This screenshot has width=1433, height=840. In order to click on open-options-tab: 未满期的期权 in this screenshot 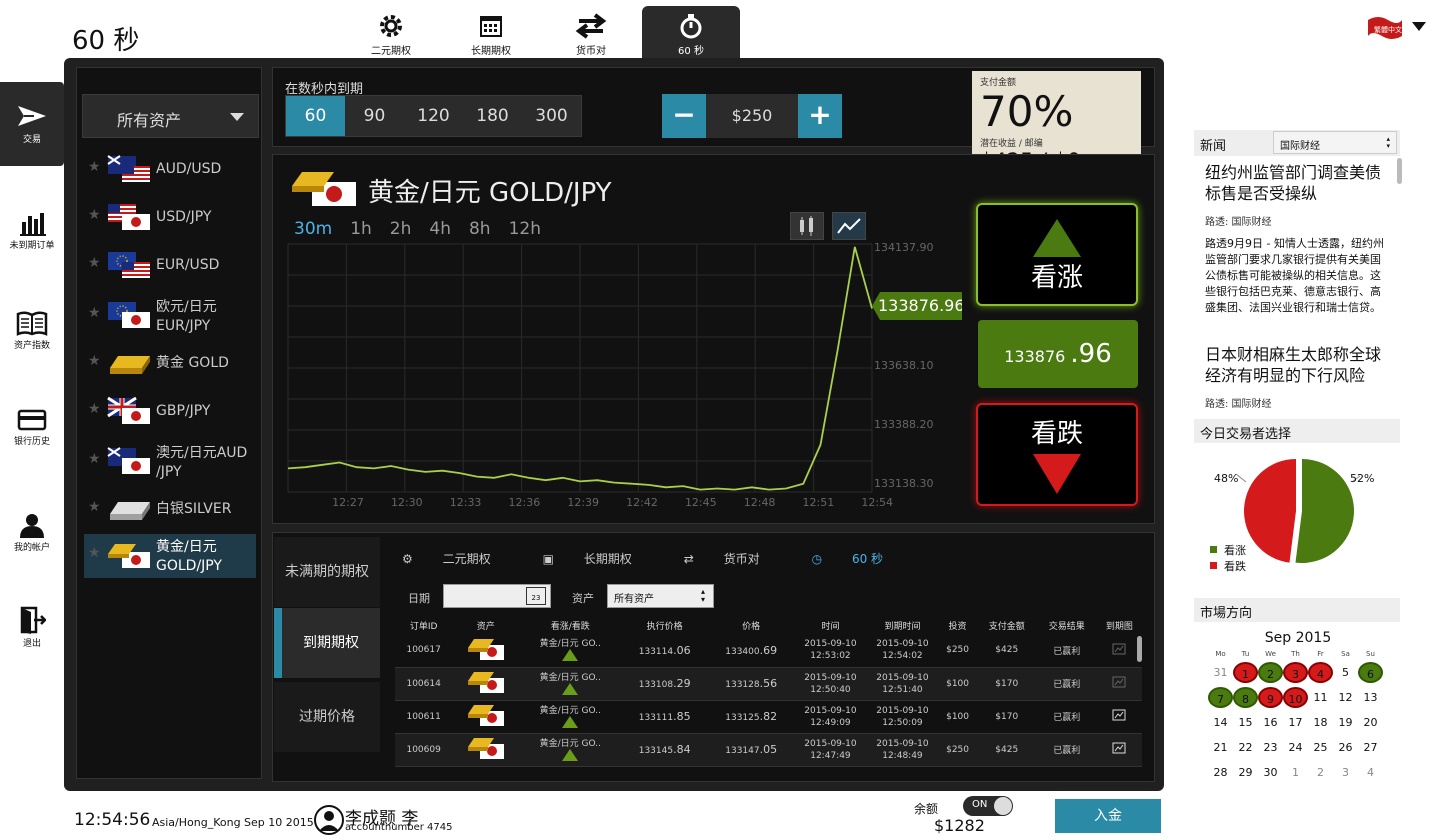, I will do `click(327, 572)`.